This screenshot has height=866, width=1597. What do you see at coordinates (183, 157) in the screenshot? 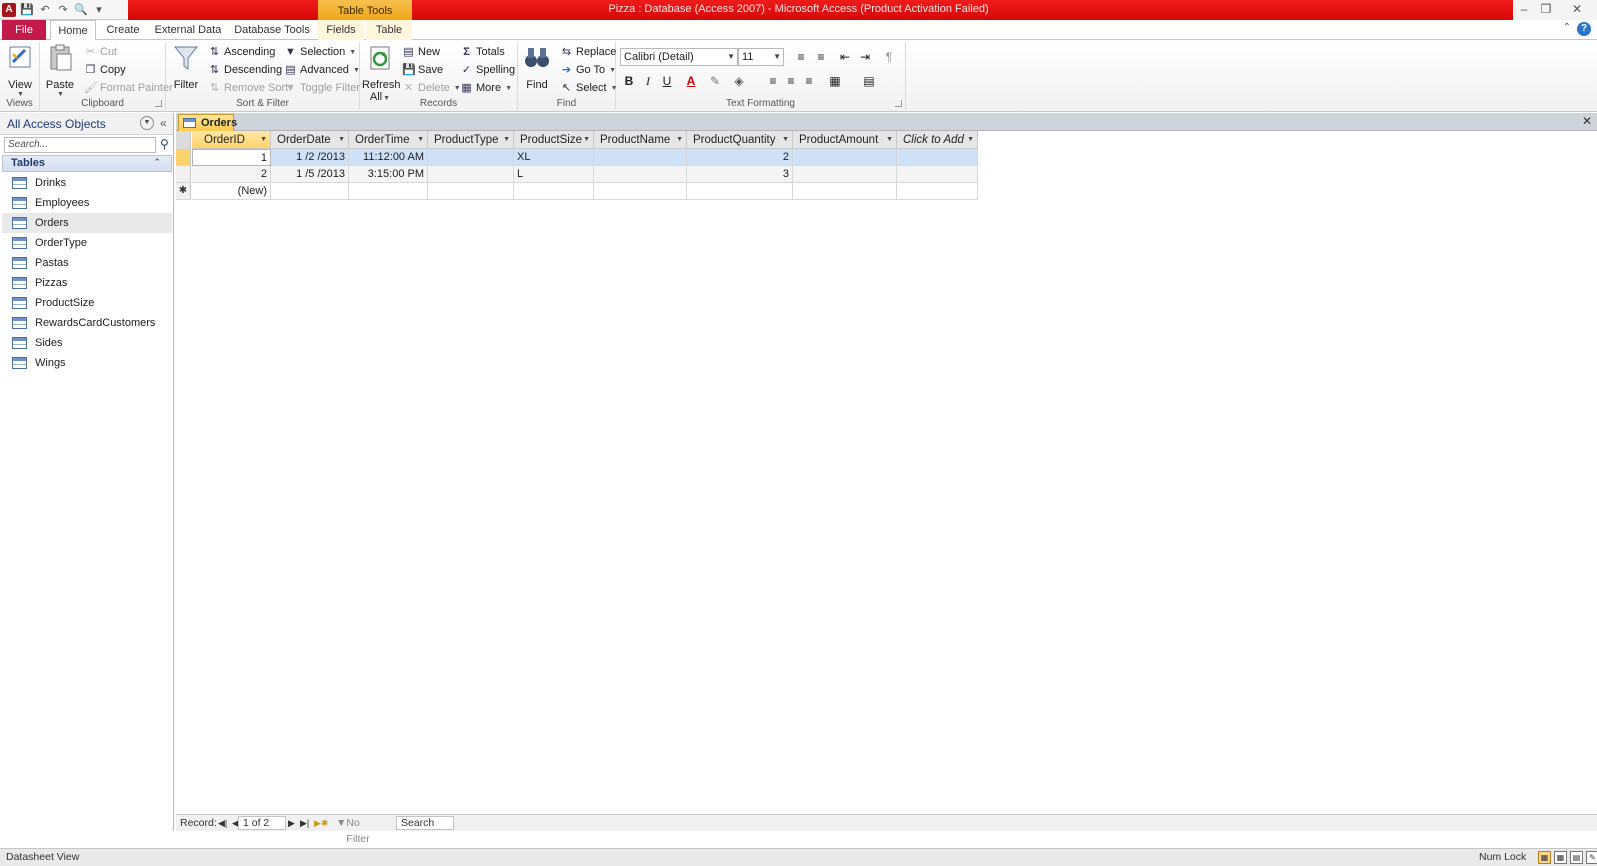
I see `row-selector` at bounding box center [183, 157].